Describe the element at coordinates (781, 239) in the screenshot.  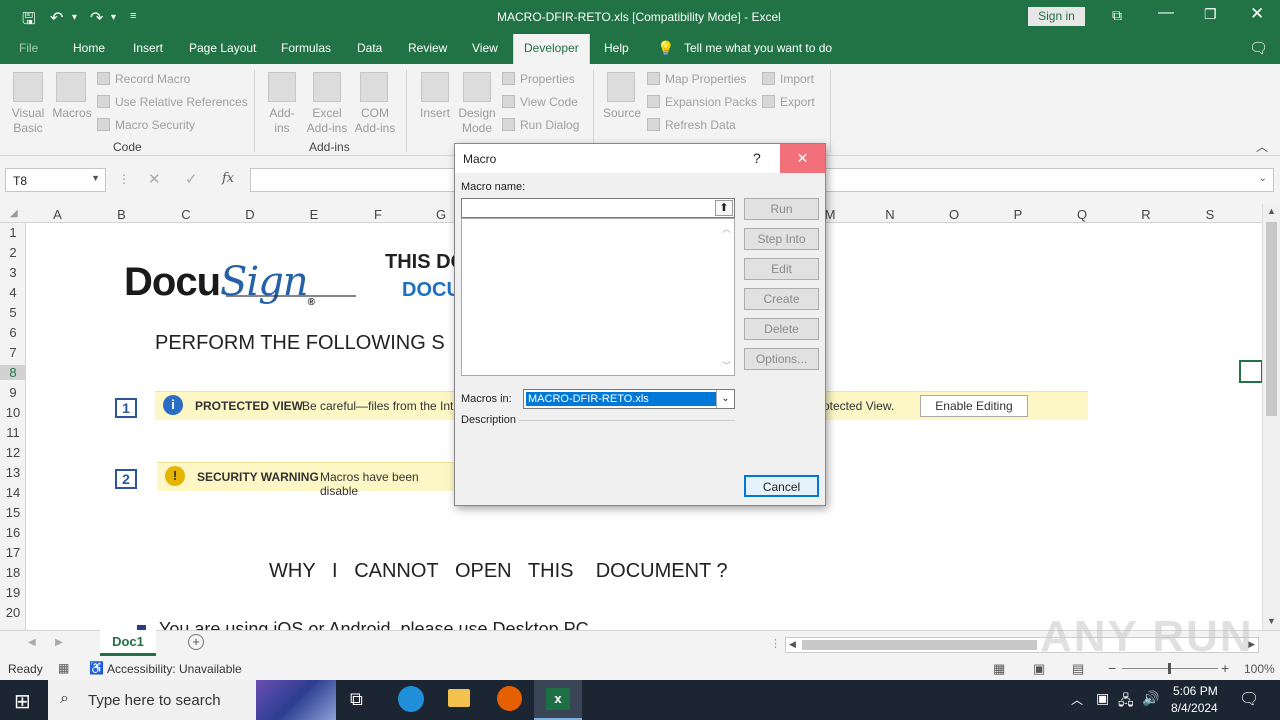
I see `step-into-button: Step Into` at that location.